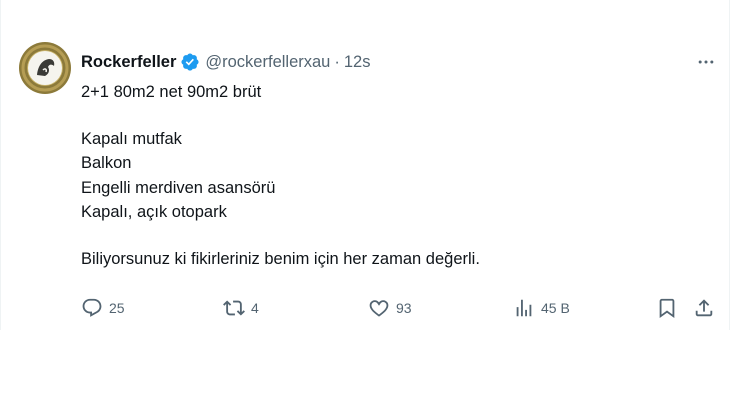 This screenshot has height=420, width=730. I want to click on tweet-line: Kapalı mutfak, so click(131, 138).